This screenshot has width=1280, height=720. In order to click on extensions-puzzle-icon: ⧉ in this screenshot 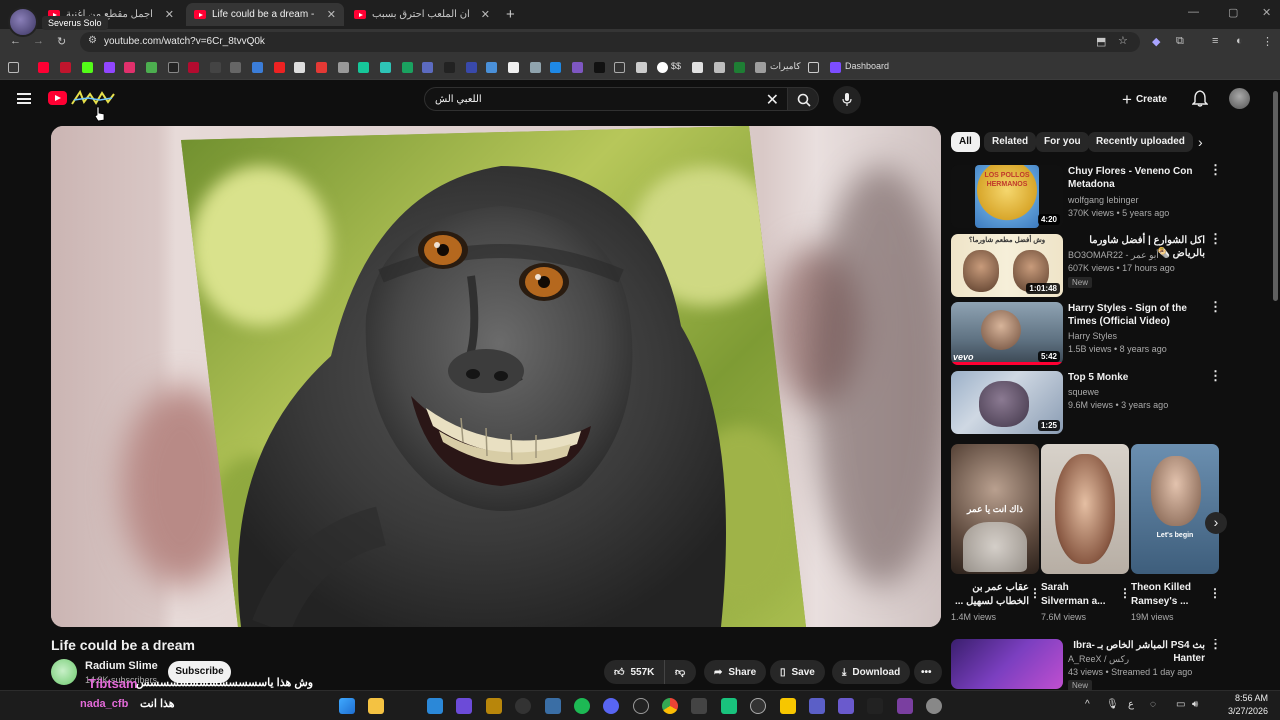, I will do `click(1180, 41)`.